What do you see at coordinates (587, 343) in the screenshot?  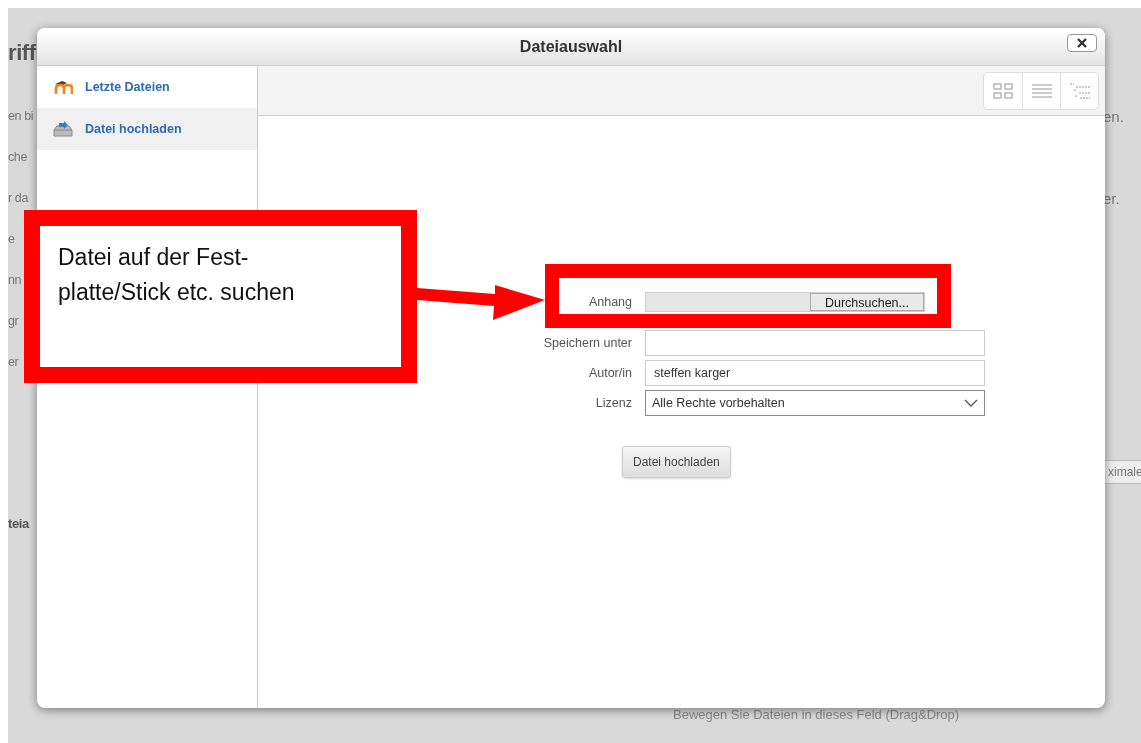 I see `field-label: Speichern unter` at bounding box center [587, 343].